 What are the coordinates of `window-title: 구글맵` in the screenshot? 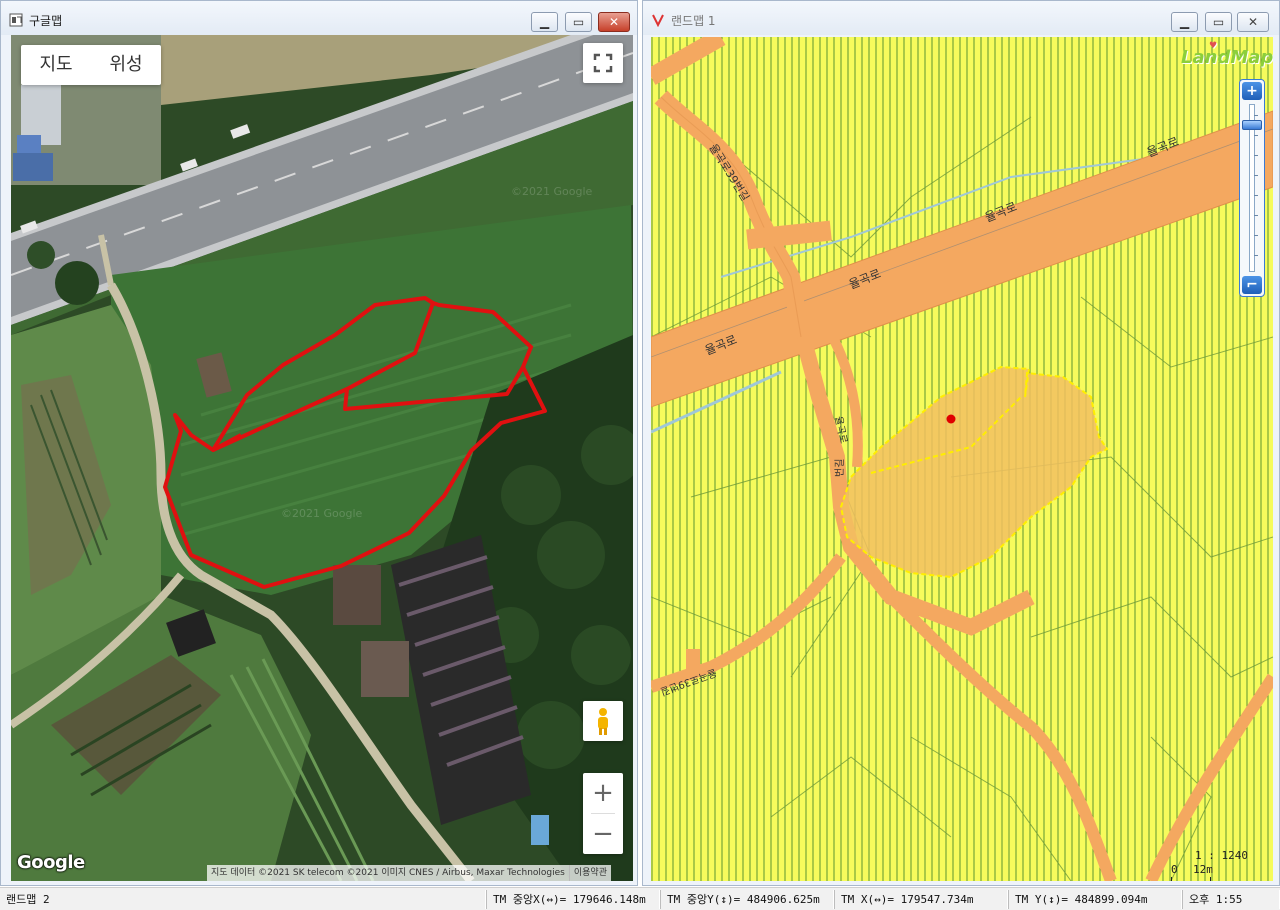 It's located at (46, 21).